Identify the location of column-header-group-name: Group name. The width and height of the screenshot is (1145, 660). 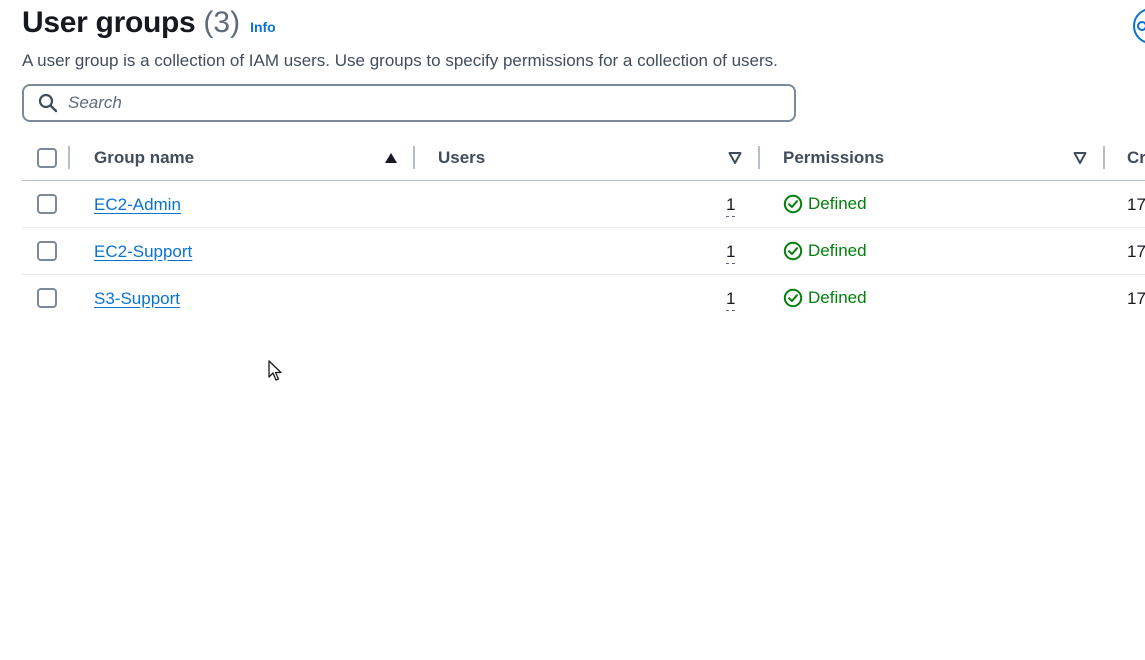
(144, 158).